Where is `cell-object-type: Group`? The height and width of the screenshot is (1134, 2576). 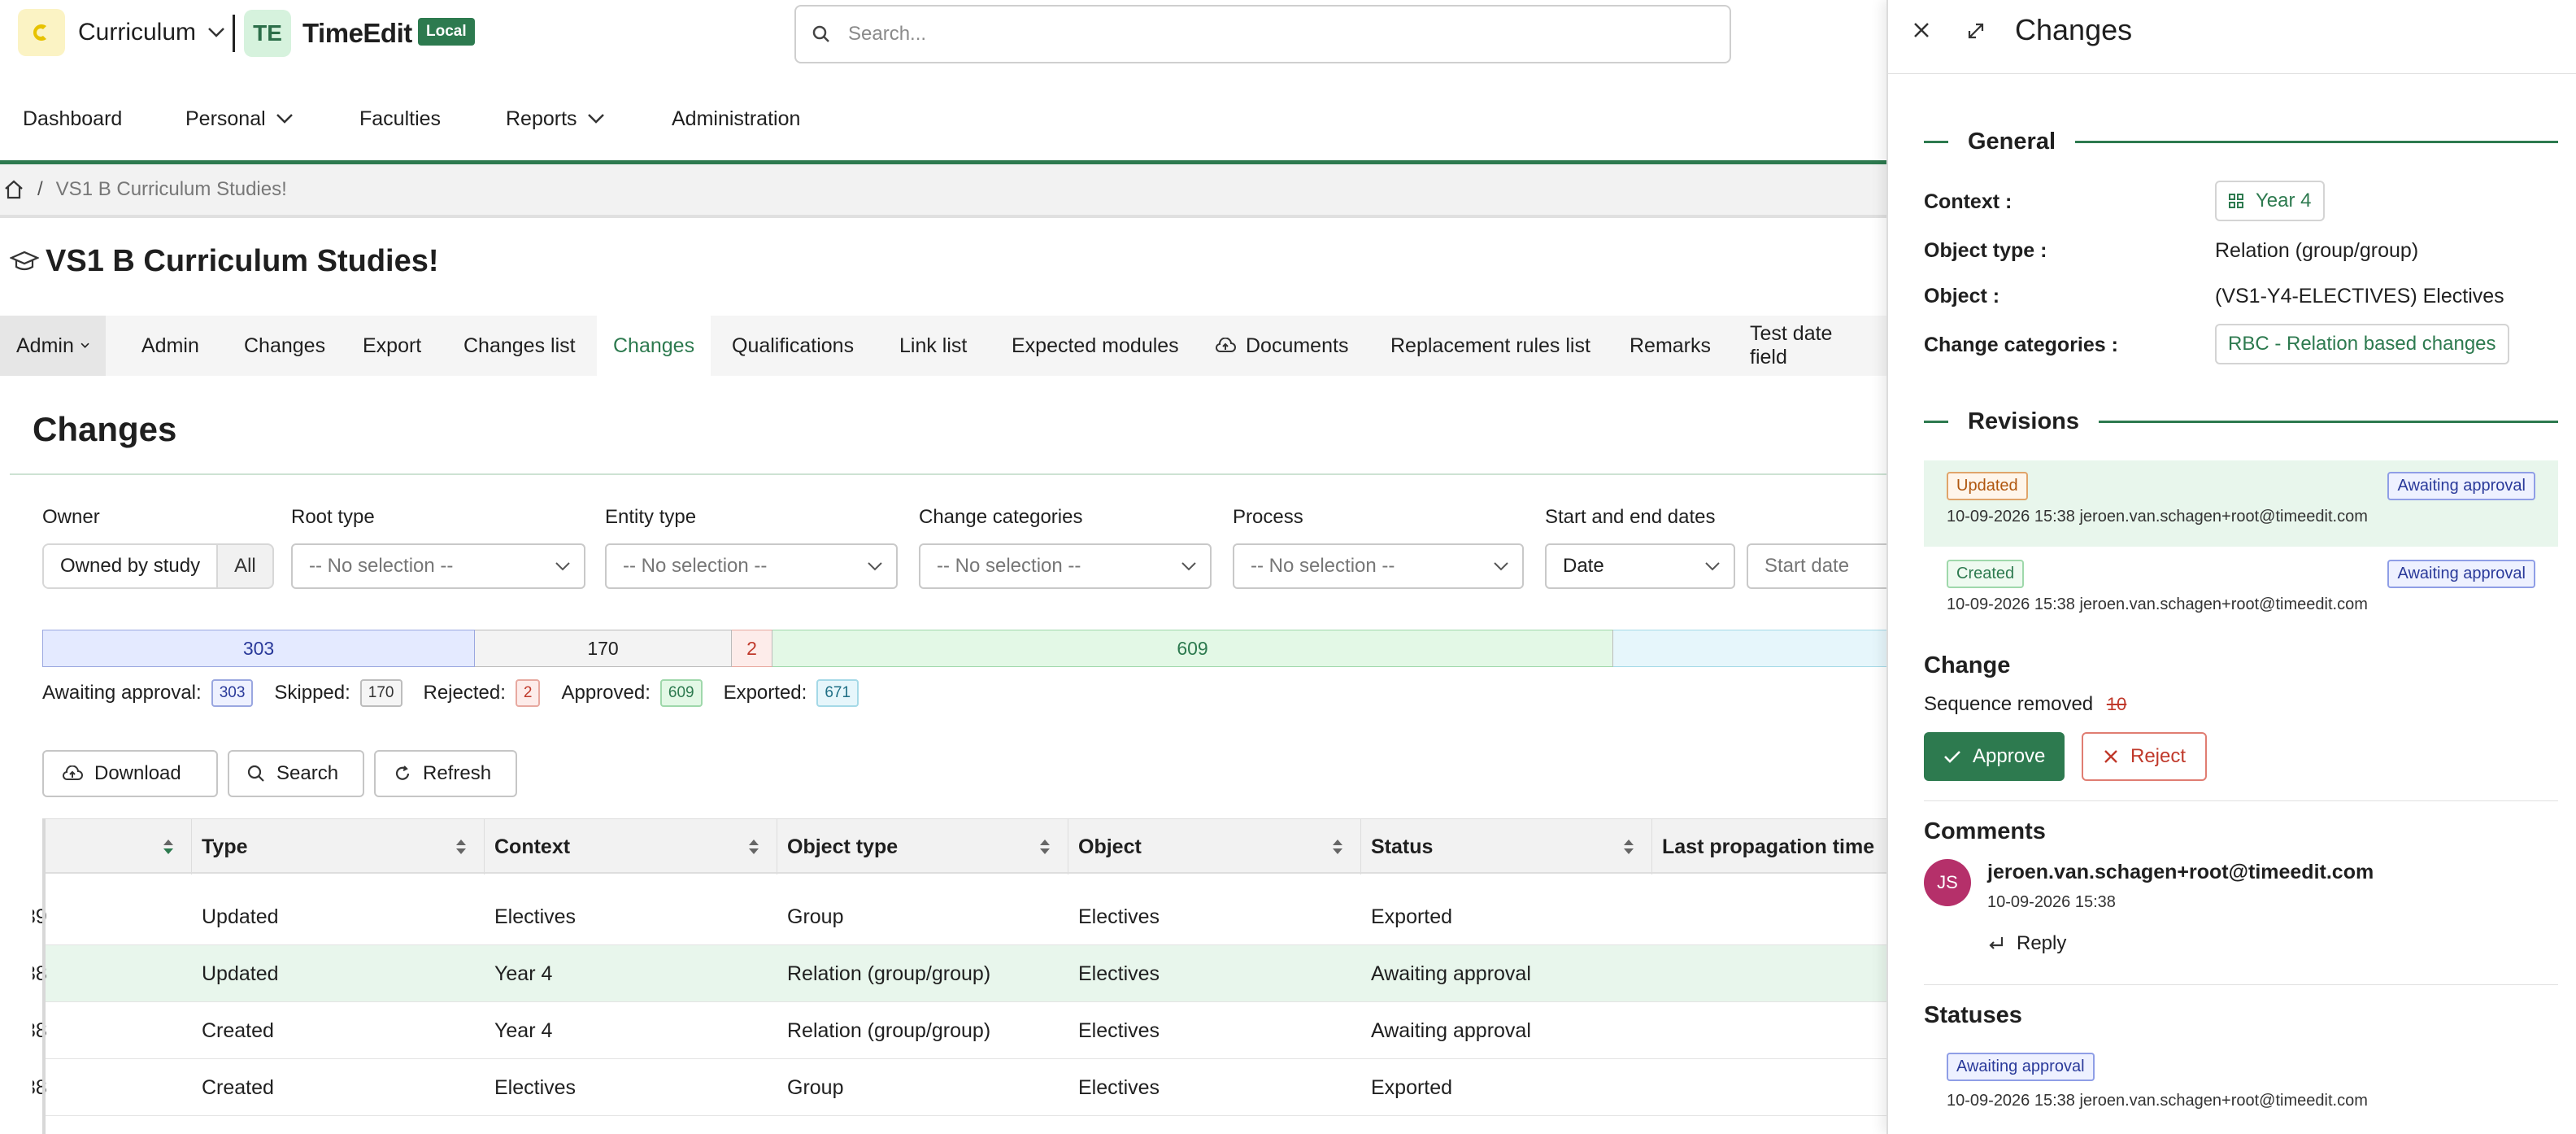 cell-object-type: Group is located at coordinates (816, 1087).